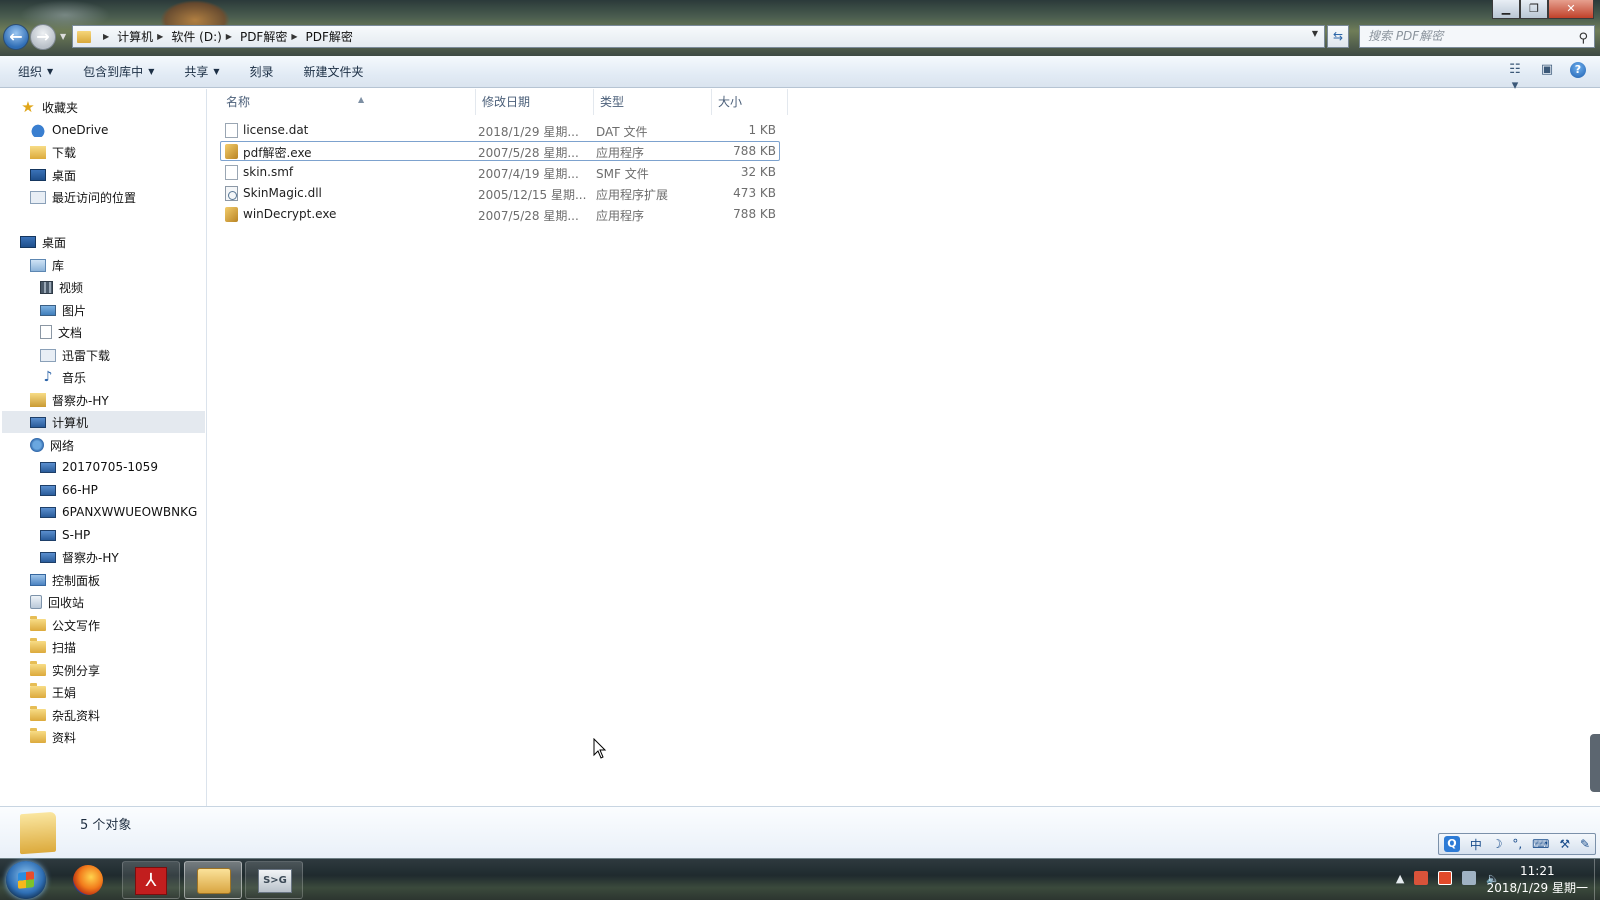 This screenshot has height=900, width=1600. I want to click on file-row: skin.smf 2007/4/19 星期... SMF 文件 32 KB, so click(500, 172).